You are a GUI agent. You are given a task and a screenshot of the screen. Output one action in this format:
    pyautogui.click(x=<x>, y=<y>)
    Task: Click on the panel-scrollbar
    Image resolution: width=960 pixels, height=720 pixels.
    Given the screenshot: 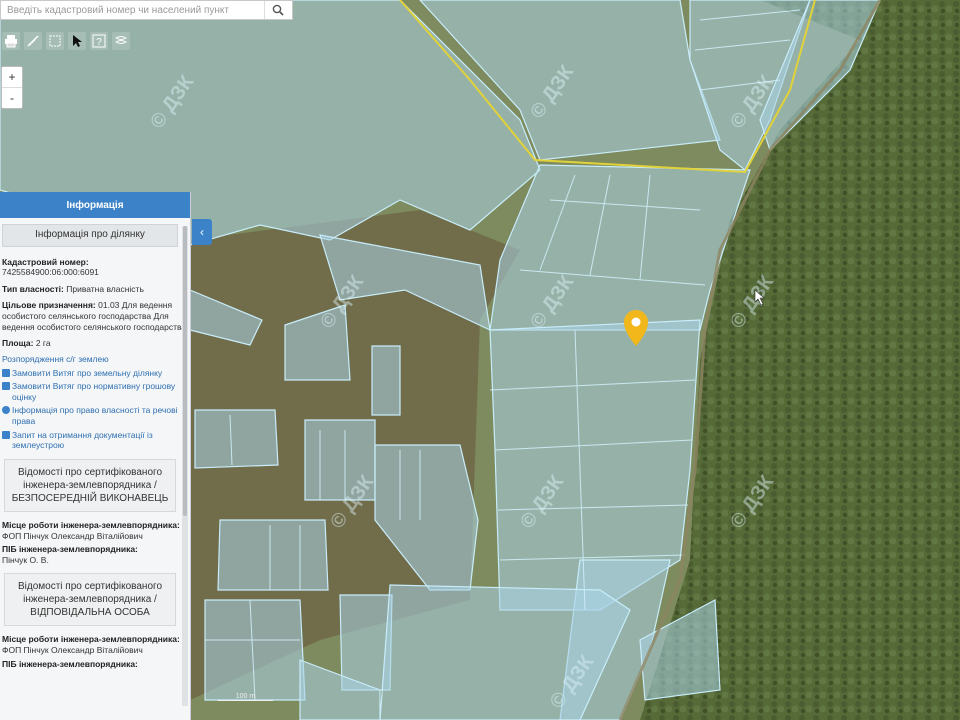 What is the action you would take?
    pyautogui.click(x=185, y=466)
    